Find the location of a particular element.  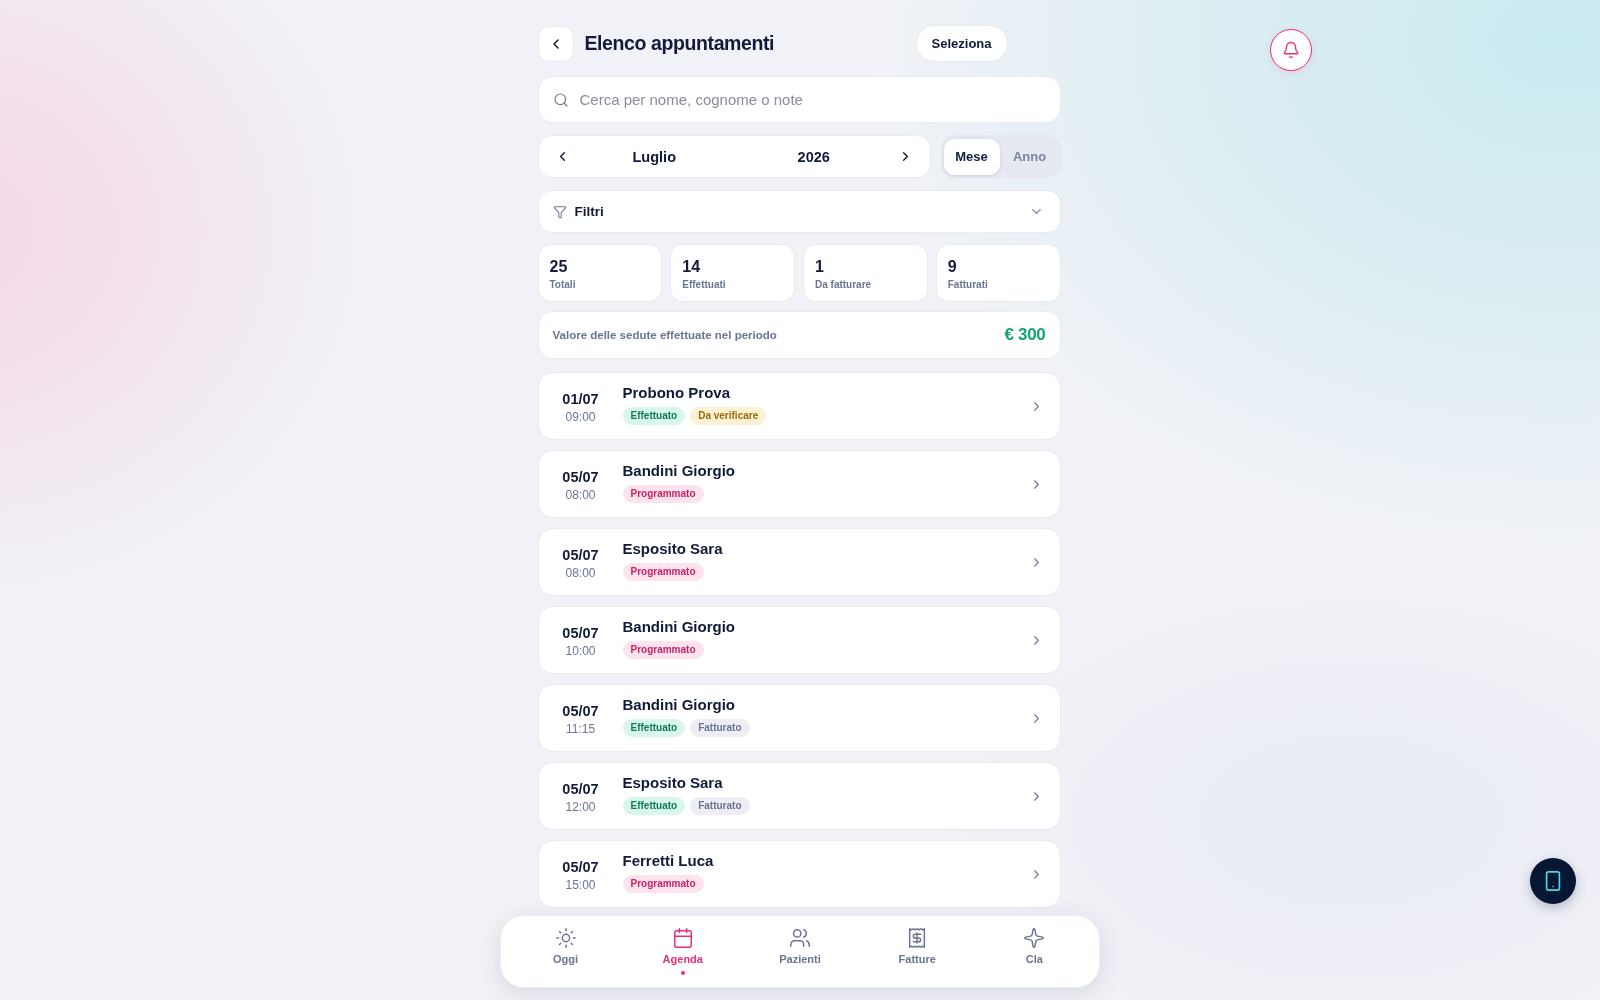

appointment-card: 05/07 11:15 Bandini Giorgio Effettuato Fatturato is located at coordinates (799, 718).